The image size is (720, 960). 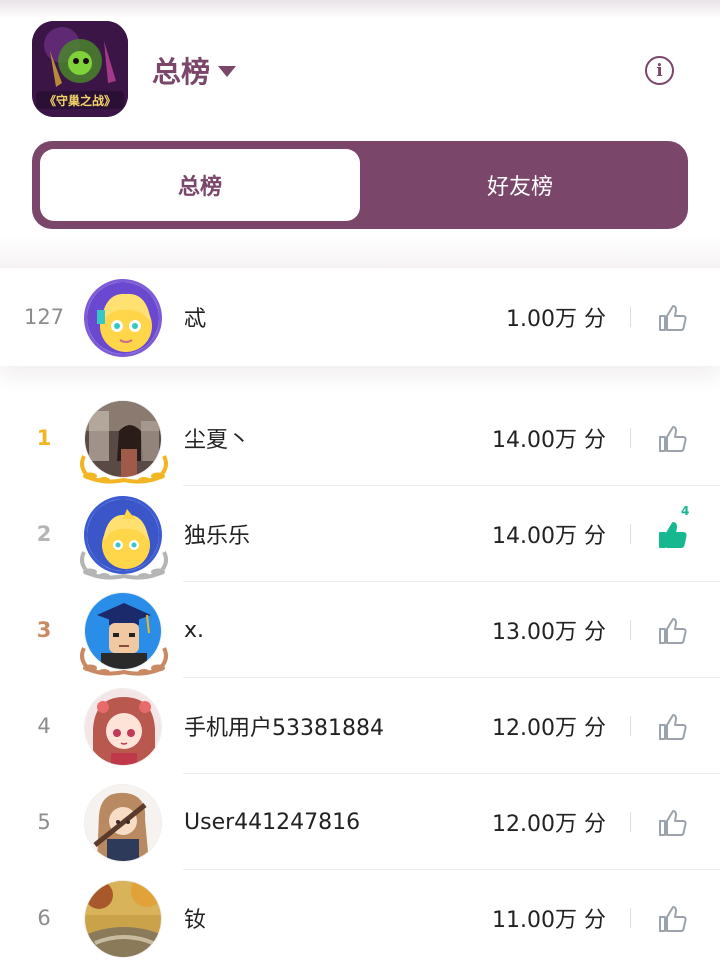 I want to click on my-rank-row: 127 忒 1.00万 分, so click(x=360, y=317).